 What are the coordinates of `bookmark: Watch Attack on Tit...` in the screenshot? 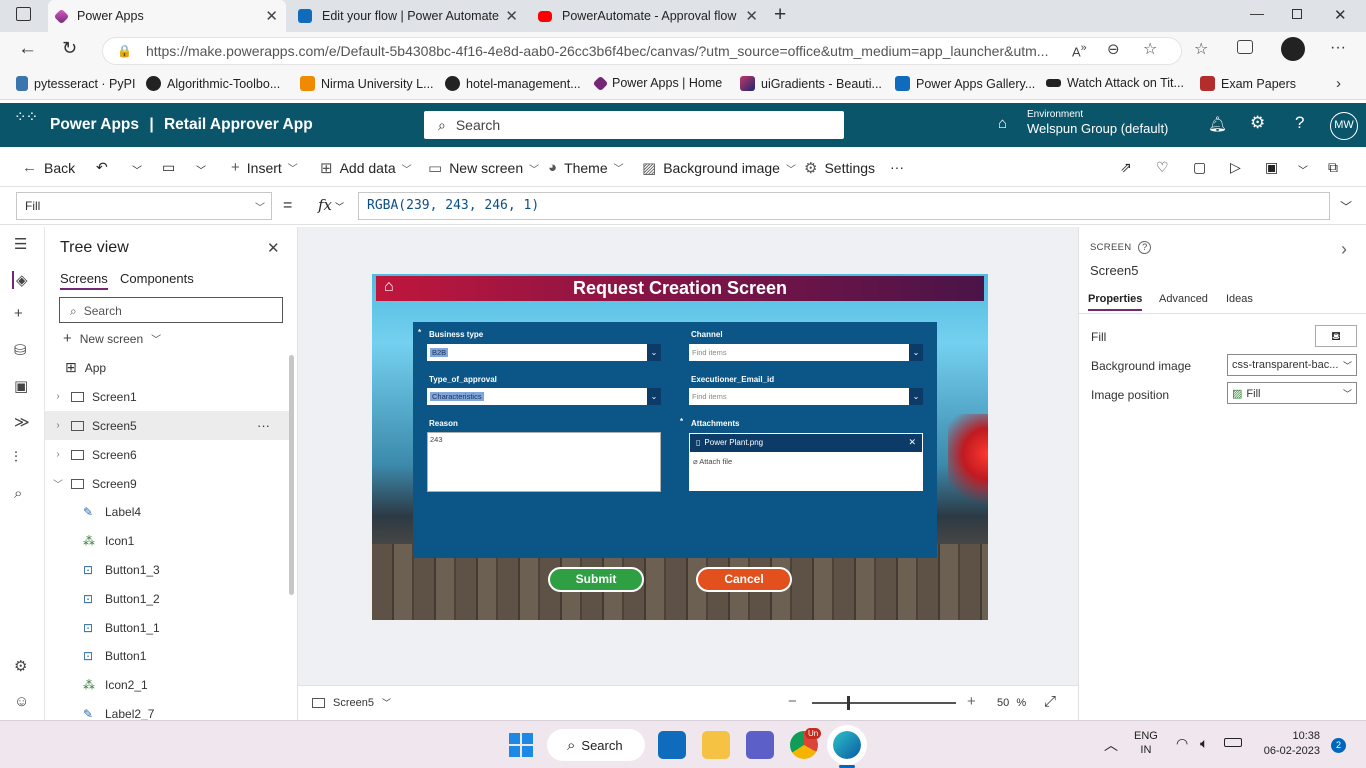 It's located at (1115, 83).